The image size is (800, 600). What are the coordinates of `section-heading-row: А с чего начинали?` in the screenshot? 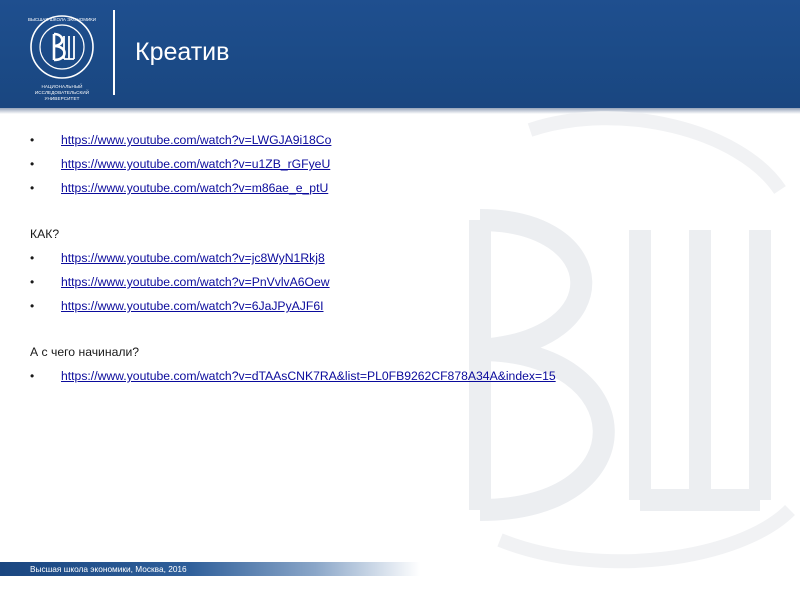 It's located at (400, 352).